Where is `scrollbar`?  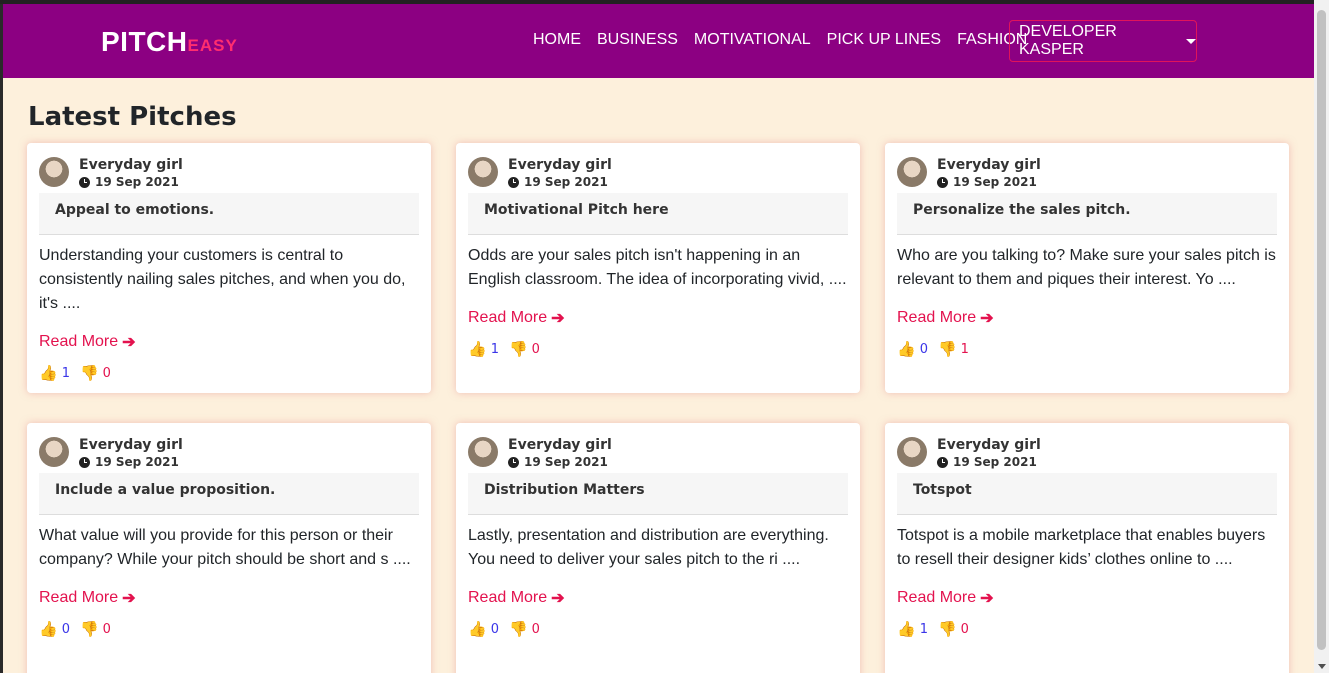
scrollbar is located at coordinates (1321, 336).